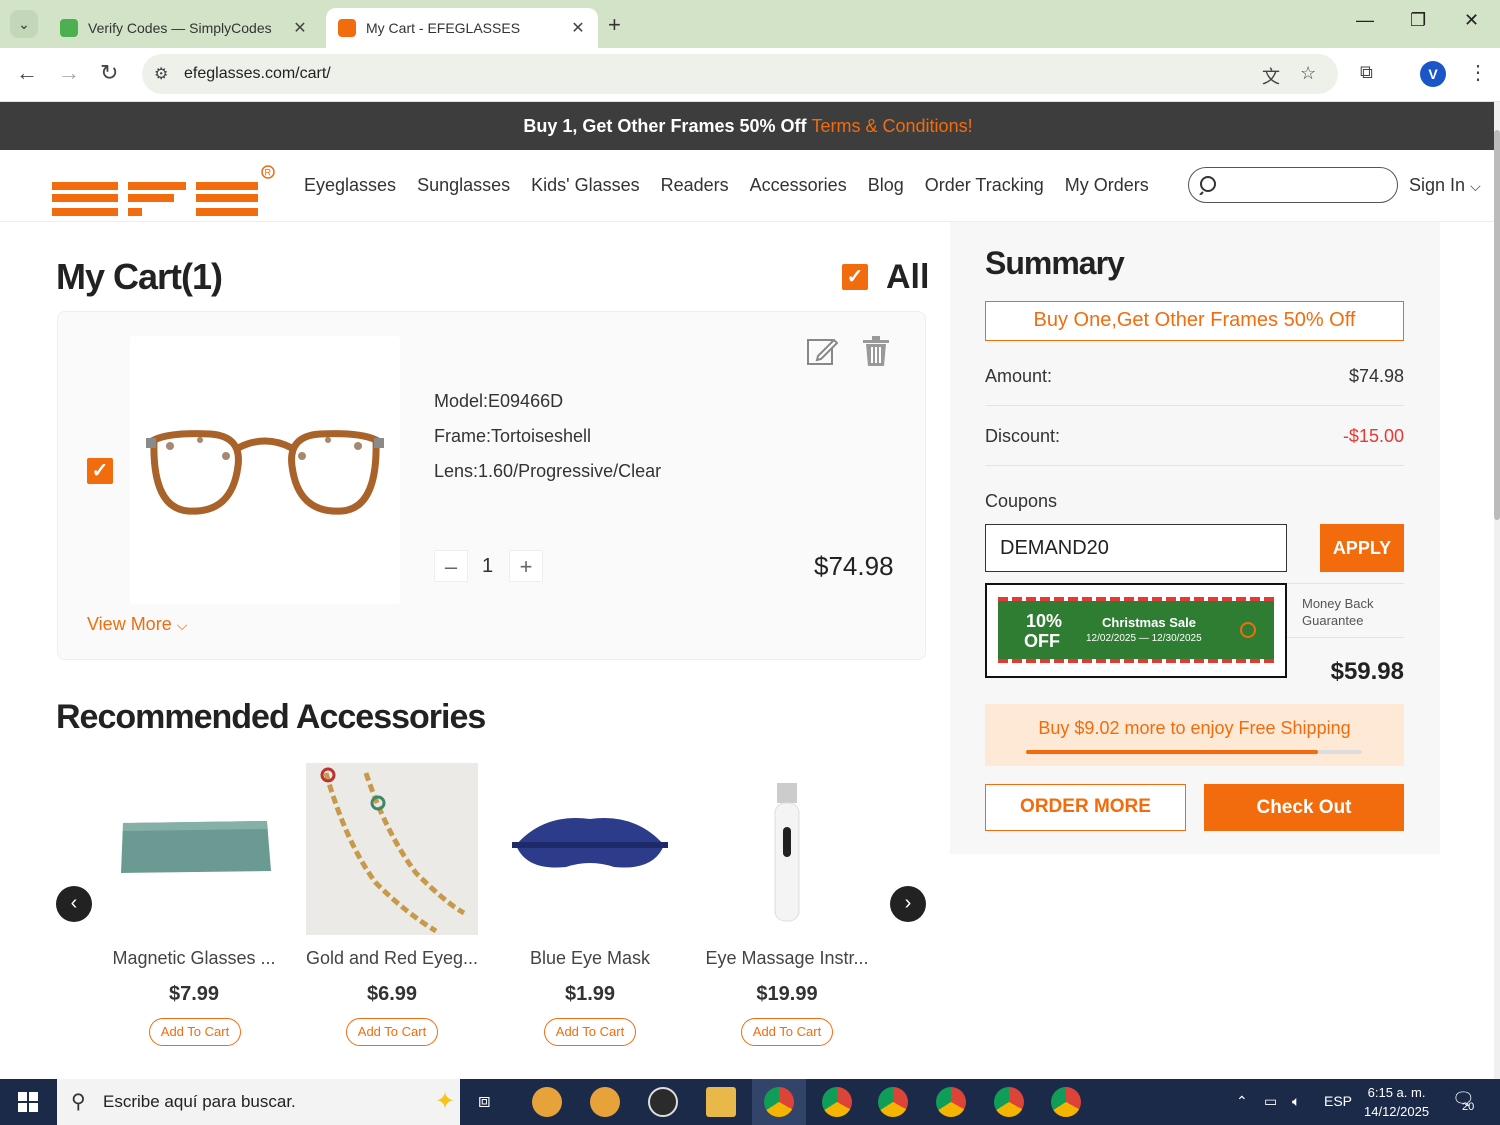  Describe the element at coordinates (1296, 1101) in the screenshot. I see `volume-icon: 🔈︎` at that location.